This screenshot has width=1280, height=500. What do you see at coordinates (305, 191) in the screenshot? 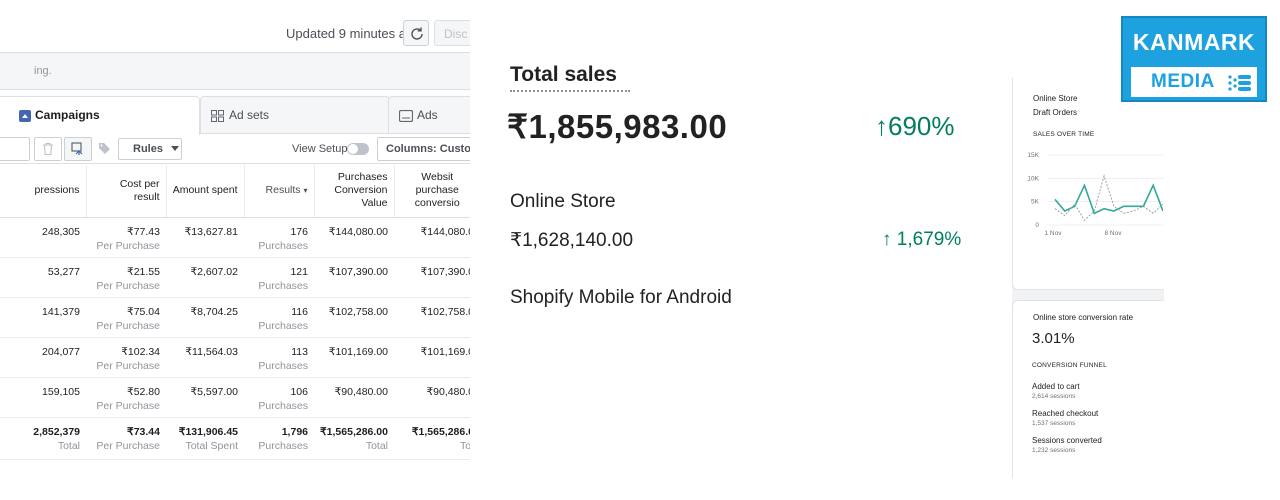
I see `sort-desc-icon: ▾` at bounding box center [305, 191].